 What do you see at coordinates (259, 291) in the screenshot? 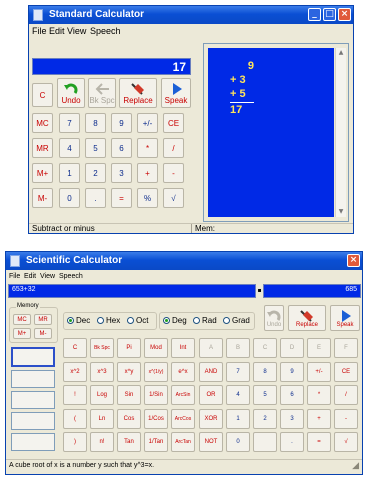
I see `display-splitter: ▪` at bounding box center [259, 291].